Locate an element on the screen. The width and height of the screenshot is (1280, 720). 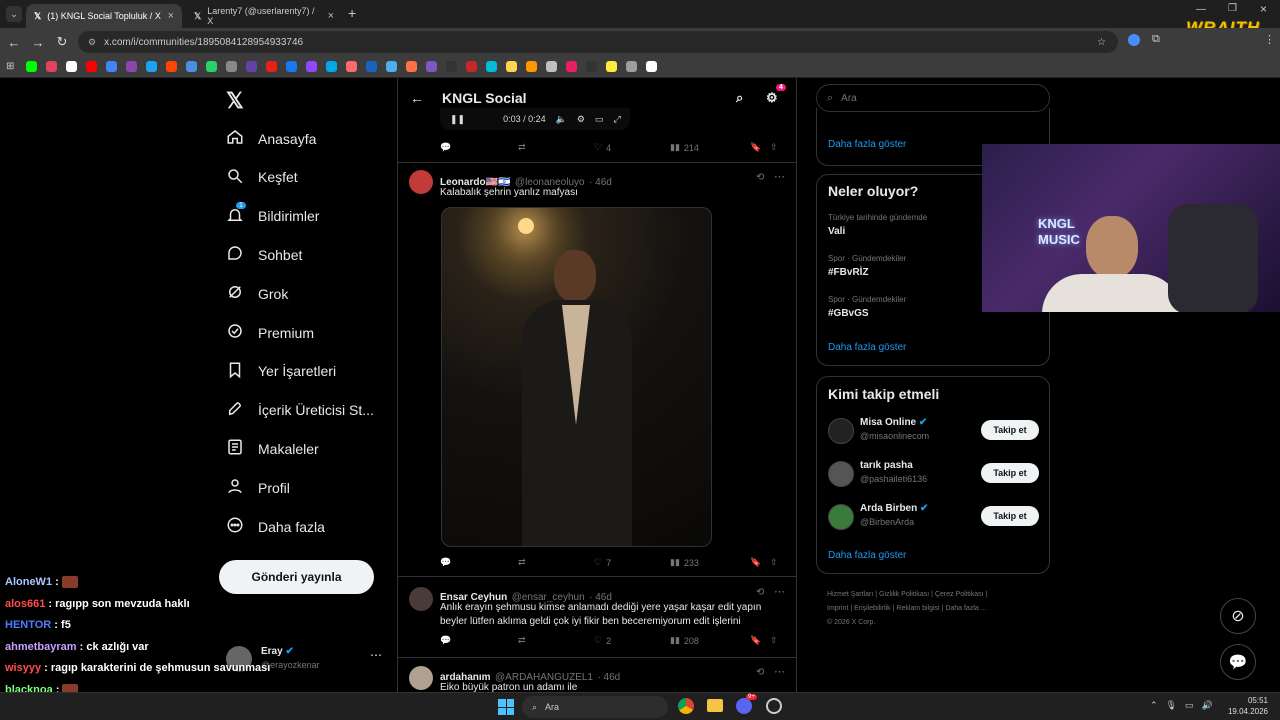
suggestion-name: Arda Birben ✔ is located at coordinates (894, 508).